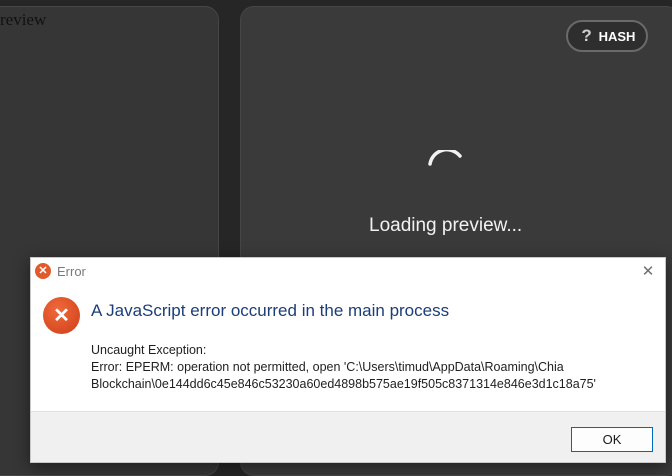 The height and width of the screenshot is (476, 672). I want to click on error-icon-small: ✕, so click(43, 271).